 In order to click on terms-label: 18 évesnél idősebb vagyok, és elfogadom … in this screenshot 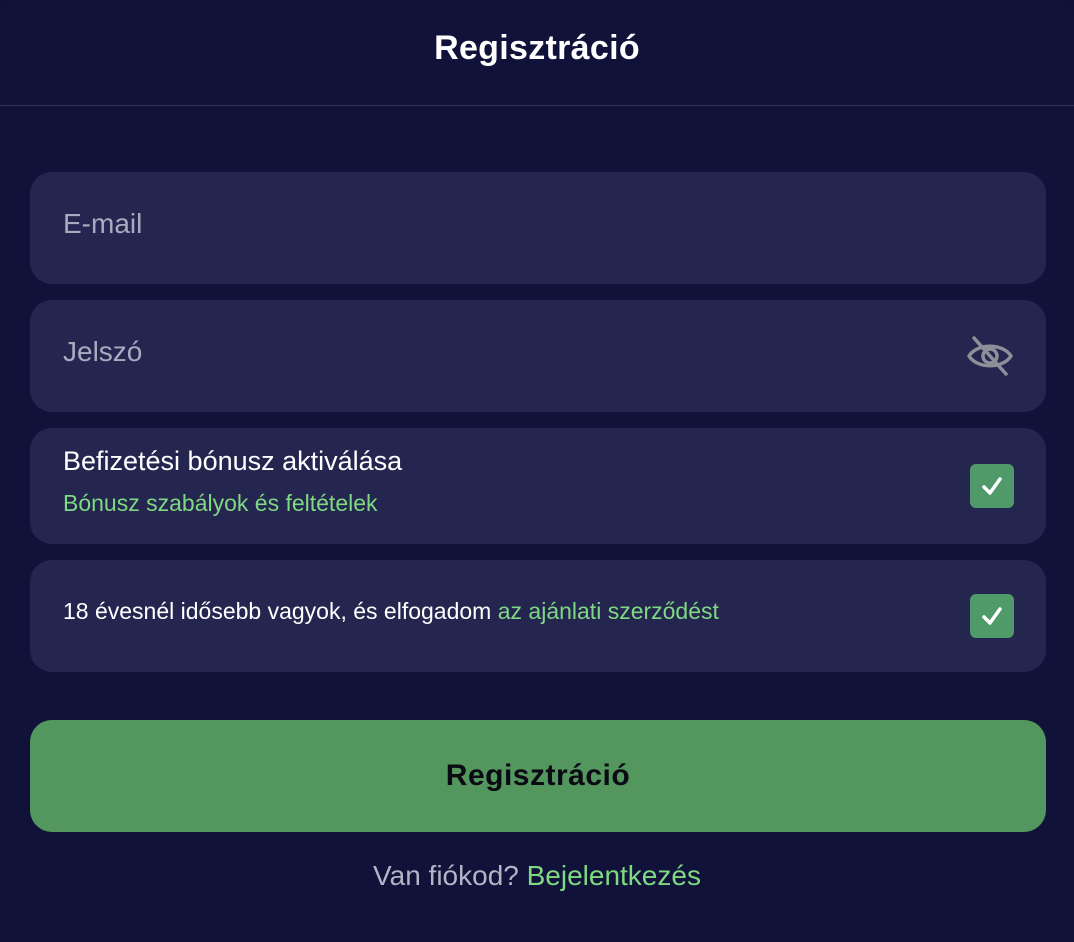, I will do `click(391, 611)`.